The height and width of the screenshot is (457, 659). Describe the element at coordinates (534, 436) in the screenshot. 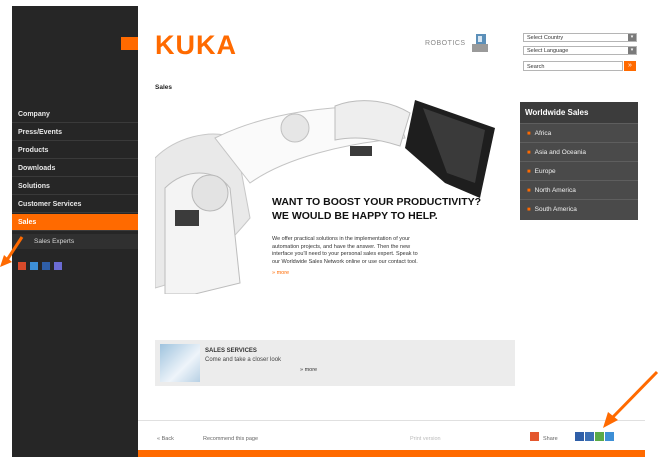

I see `share-icon` at that location.